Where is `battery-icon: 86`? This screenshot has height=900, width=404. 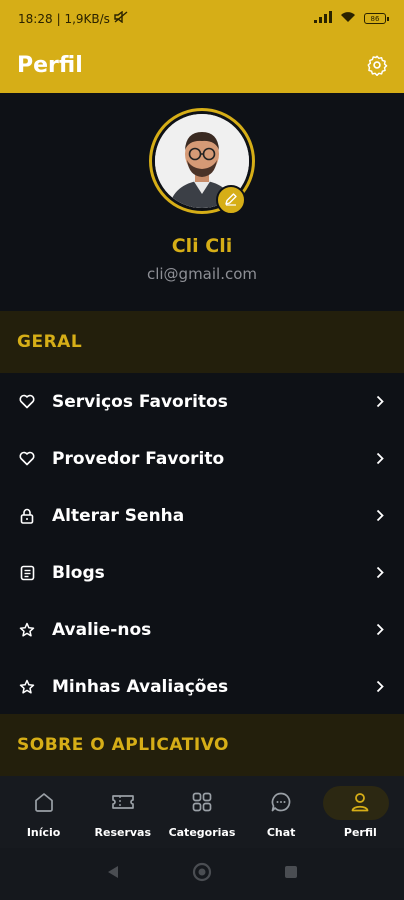 battery-icon: 86 is located at coordinates (376, 18).